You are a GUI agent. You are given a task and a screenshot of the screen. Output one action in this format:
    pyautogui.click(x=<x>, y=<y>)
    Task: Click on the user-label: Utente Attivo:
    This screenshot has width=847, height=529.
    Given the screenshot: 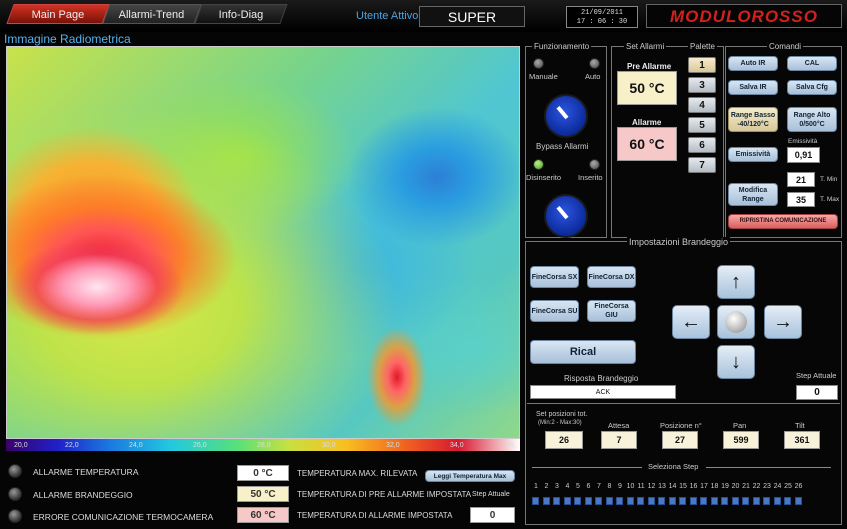 What is the action you would take?
    pyautogui.click(x=389, y=16)
    